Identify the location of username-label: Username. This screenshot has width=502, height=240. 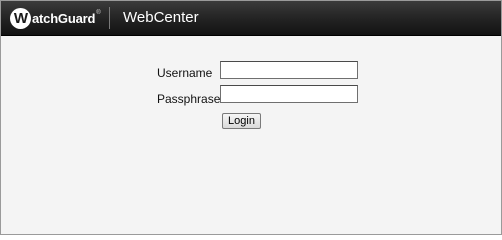
(185, 73).